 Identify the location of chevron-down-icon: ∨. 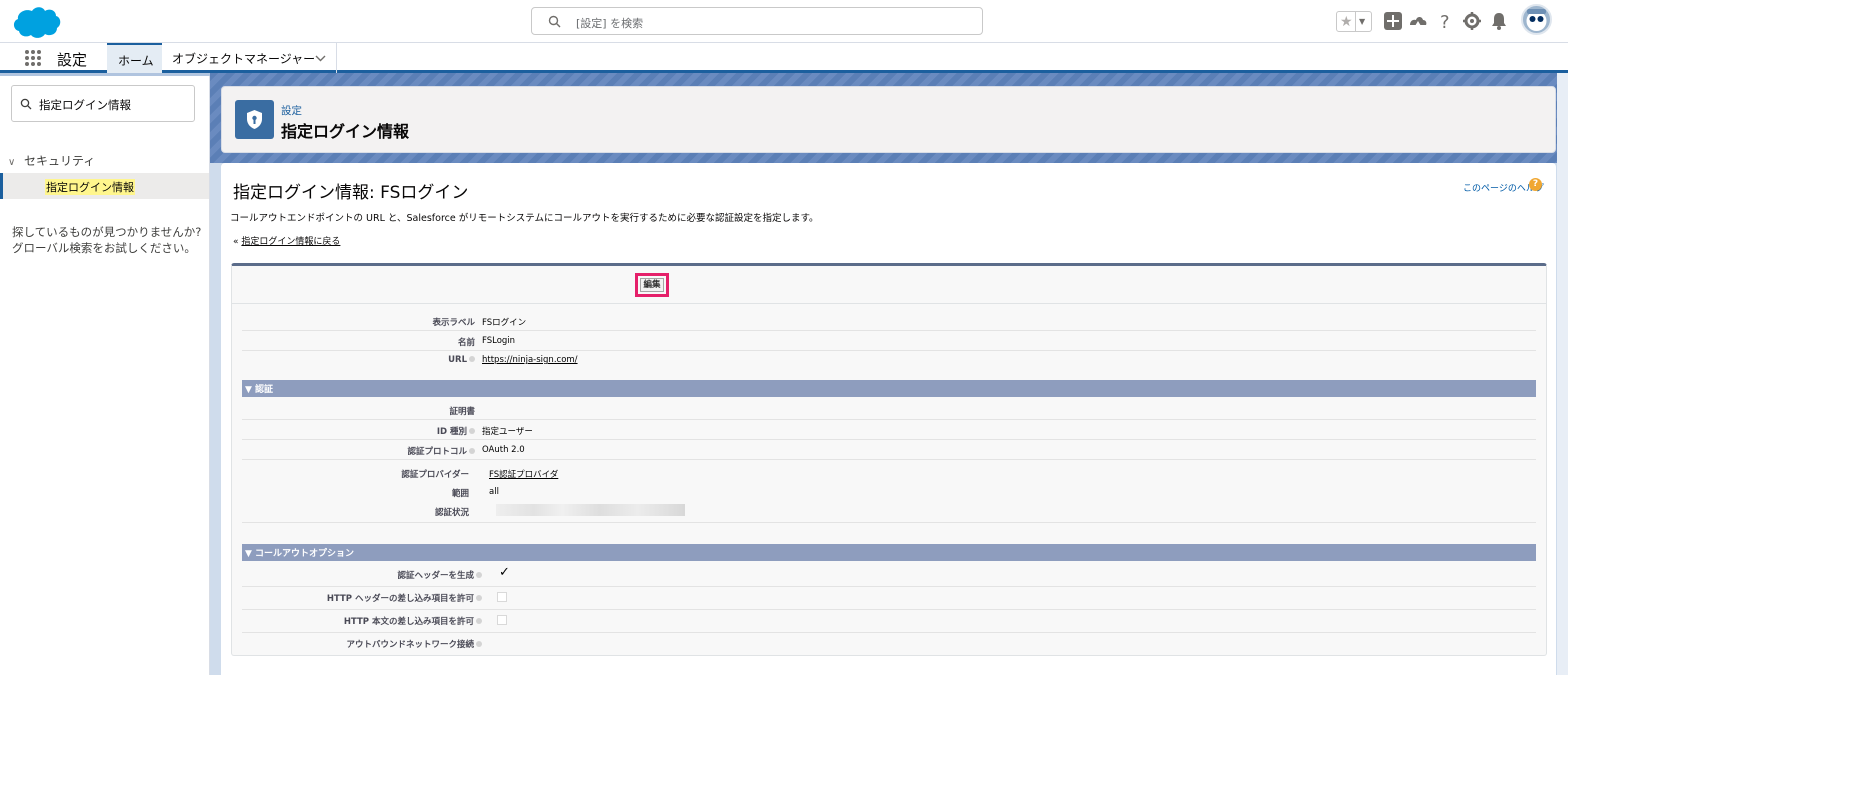
(14, 162).